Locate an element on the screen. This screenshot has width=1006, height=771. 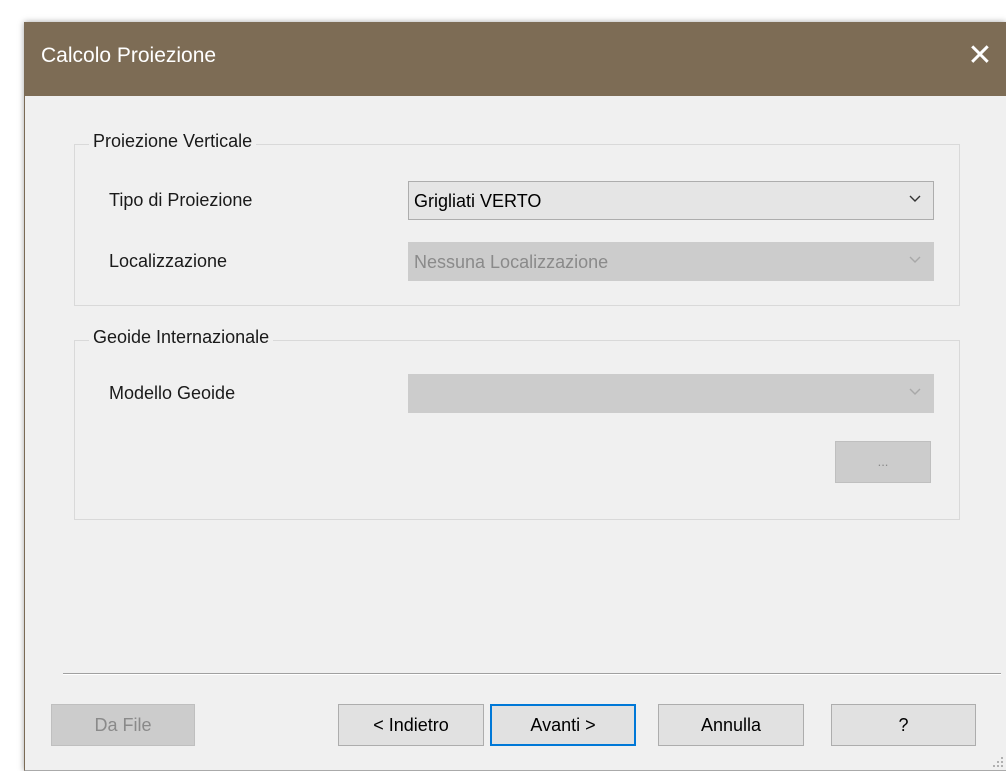
localization-value: Nessuna Localizzazione is located at coordinates (511, 262).